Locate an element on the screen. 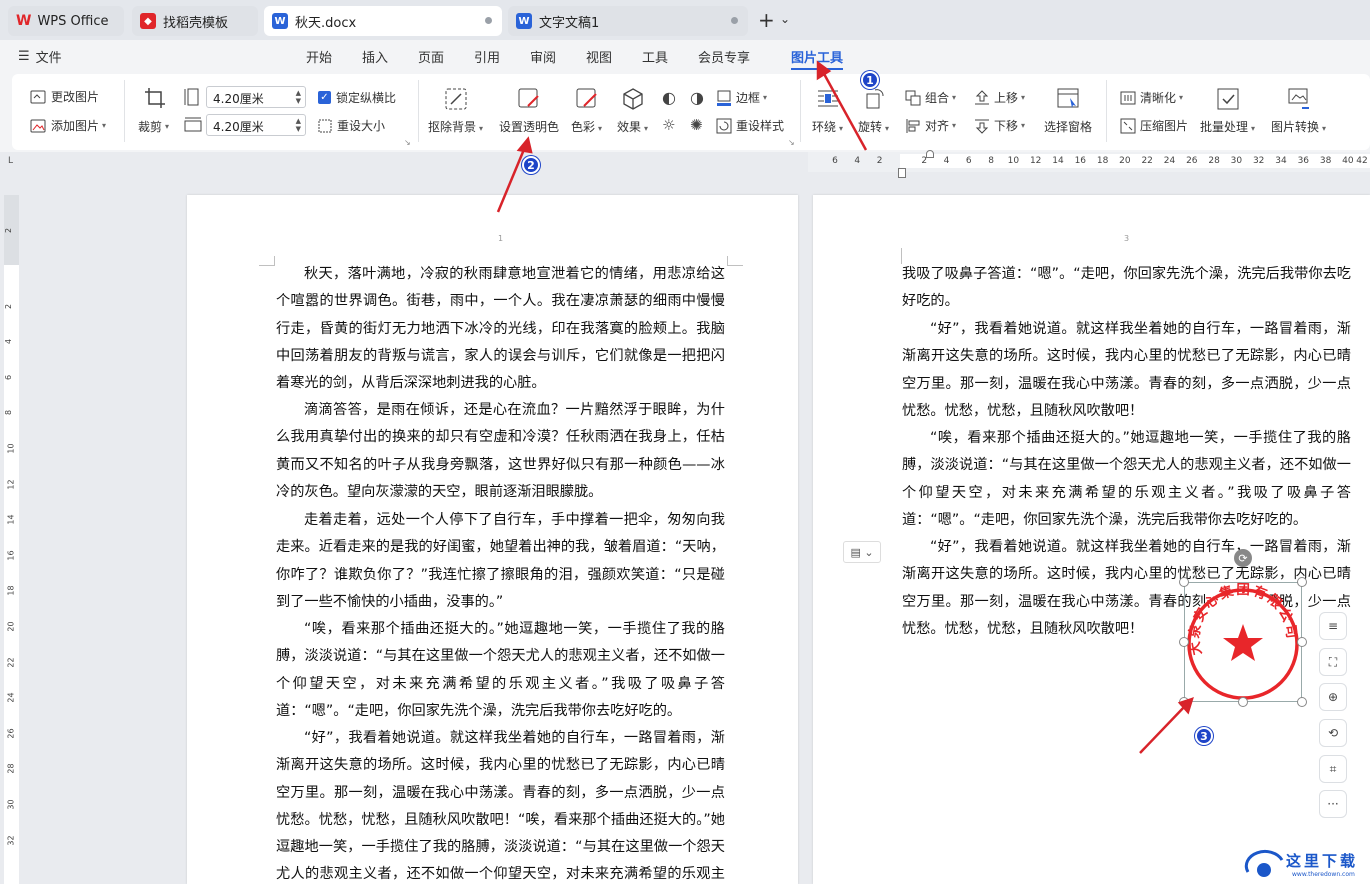  annotation-badge-2: 2 is located at coordinates (531, 165).